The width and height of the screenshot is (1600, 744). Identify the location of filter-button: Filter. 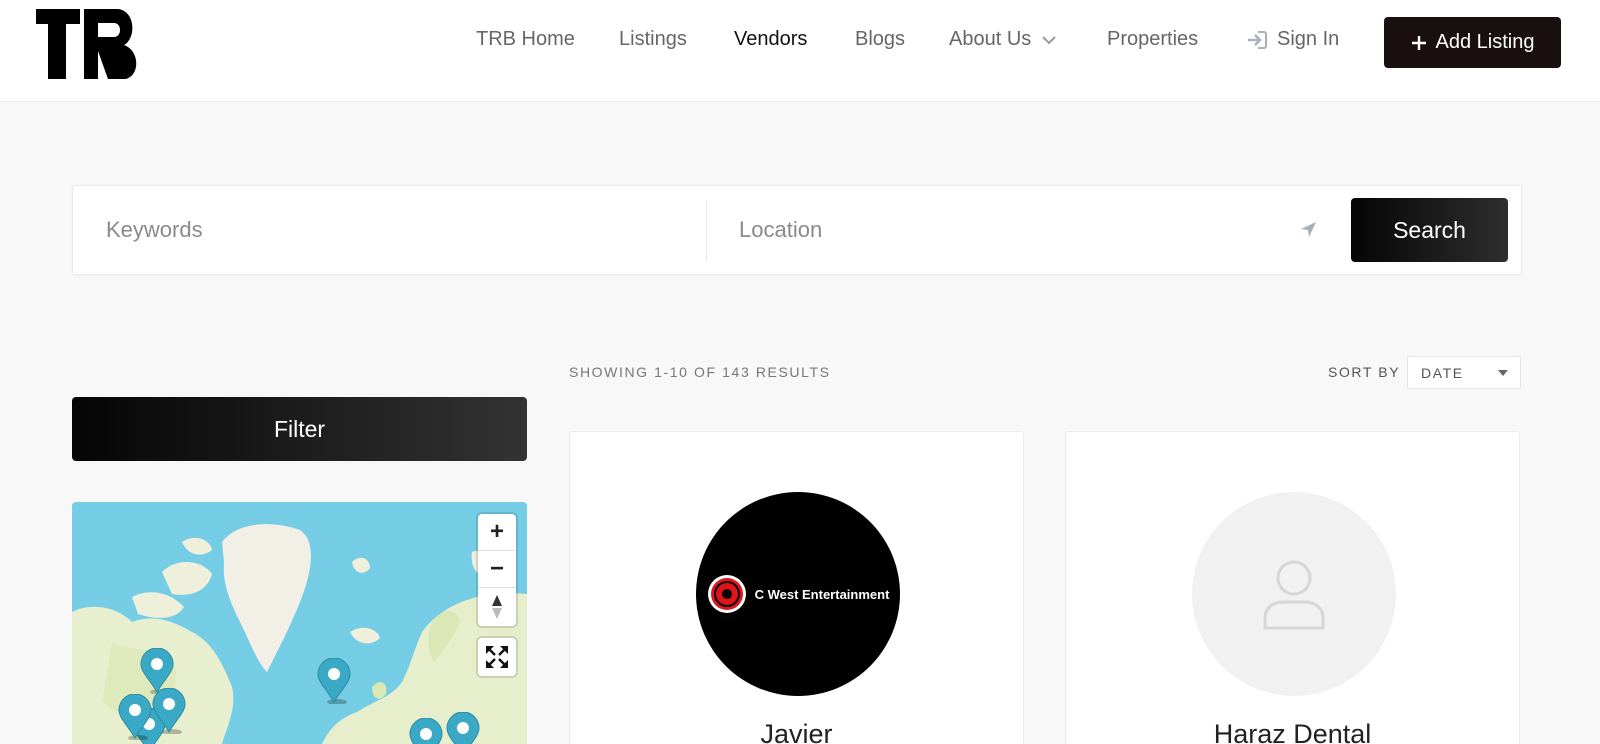
(299, 429).